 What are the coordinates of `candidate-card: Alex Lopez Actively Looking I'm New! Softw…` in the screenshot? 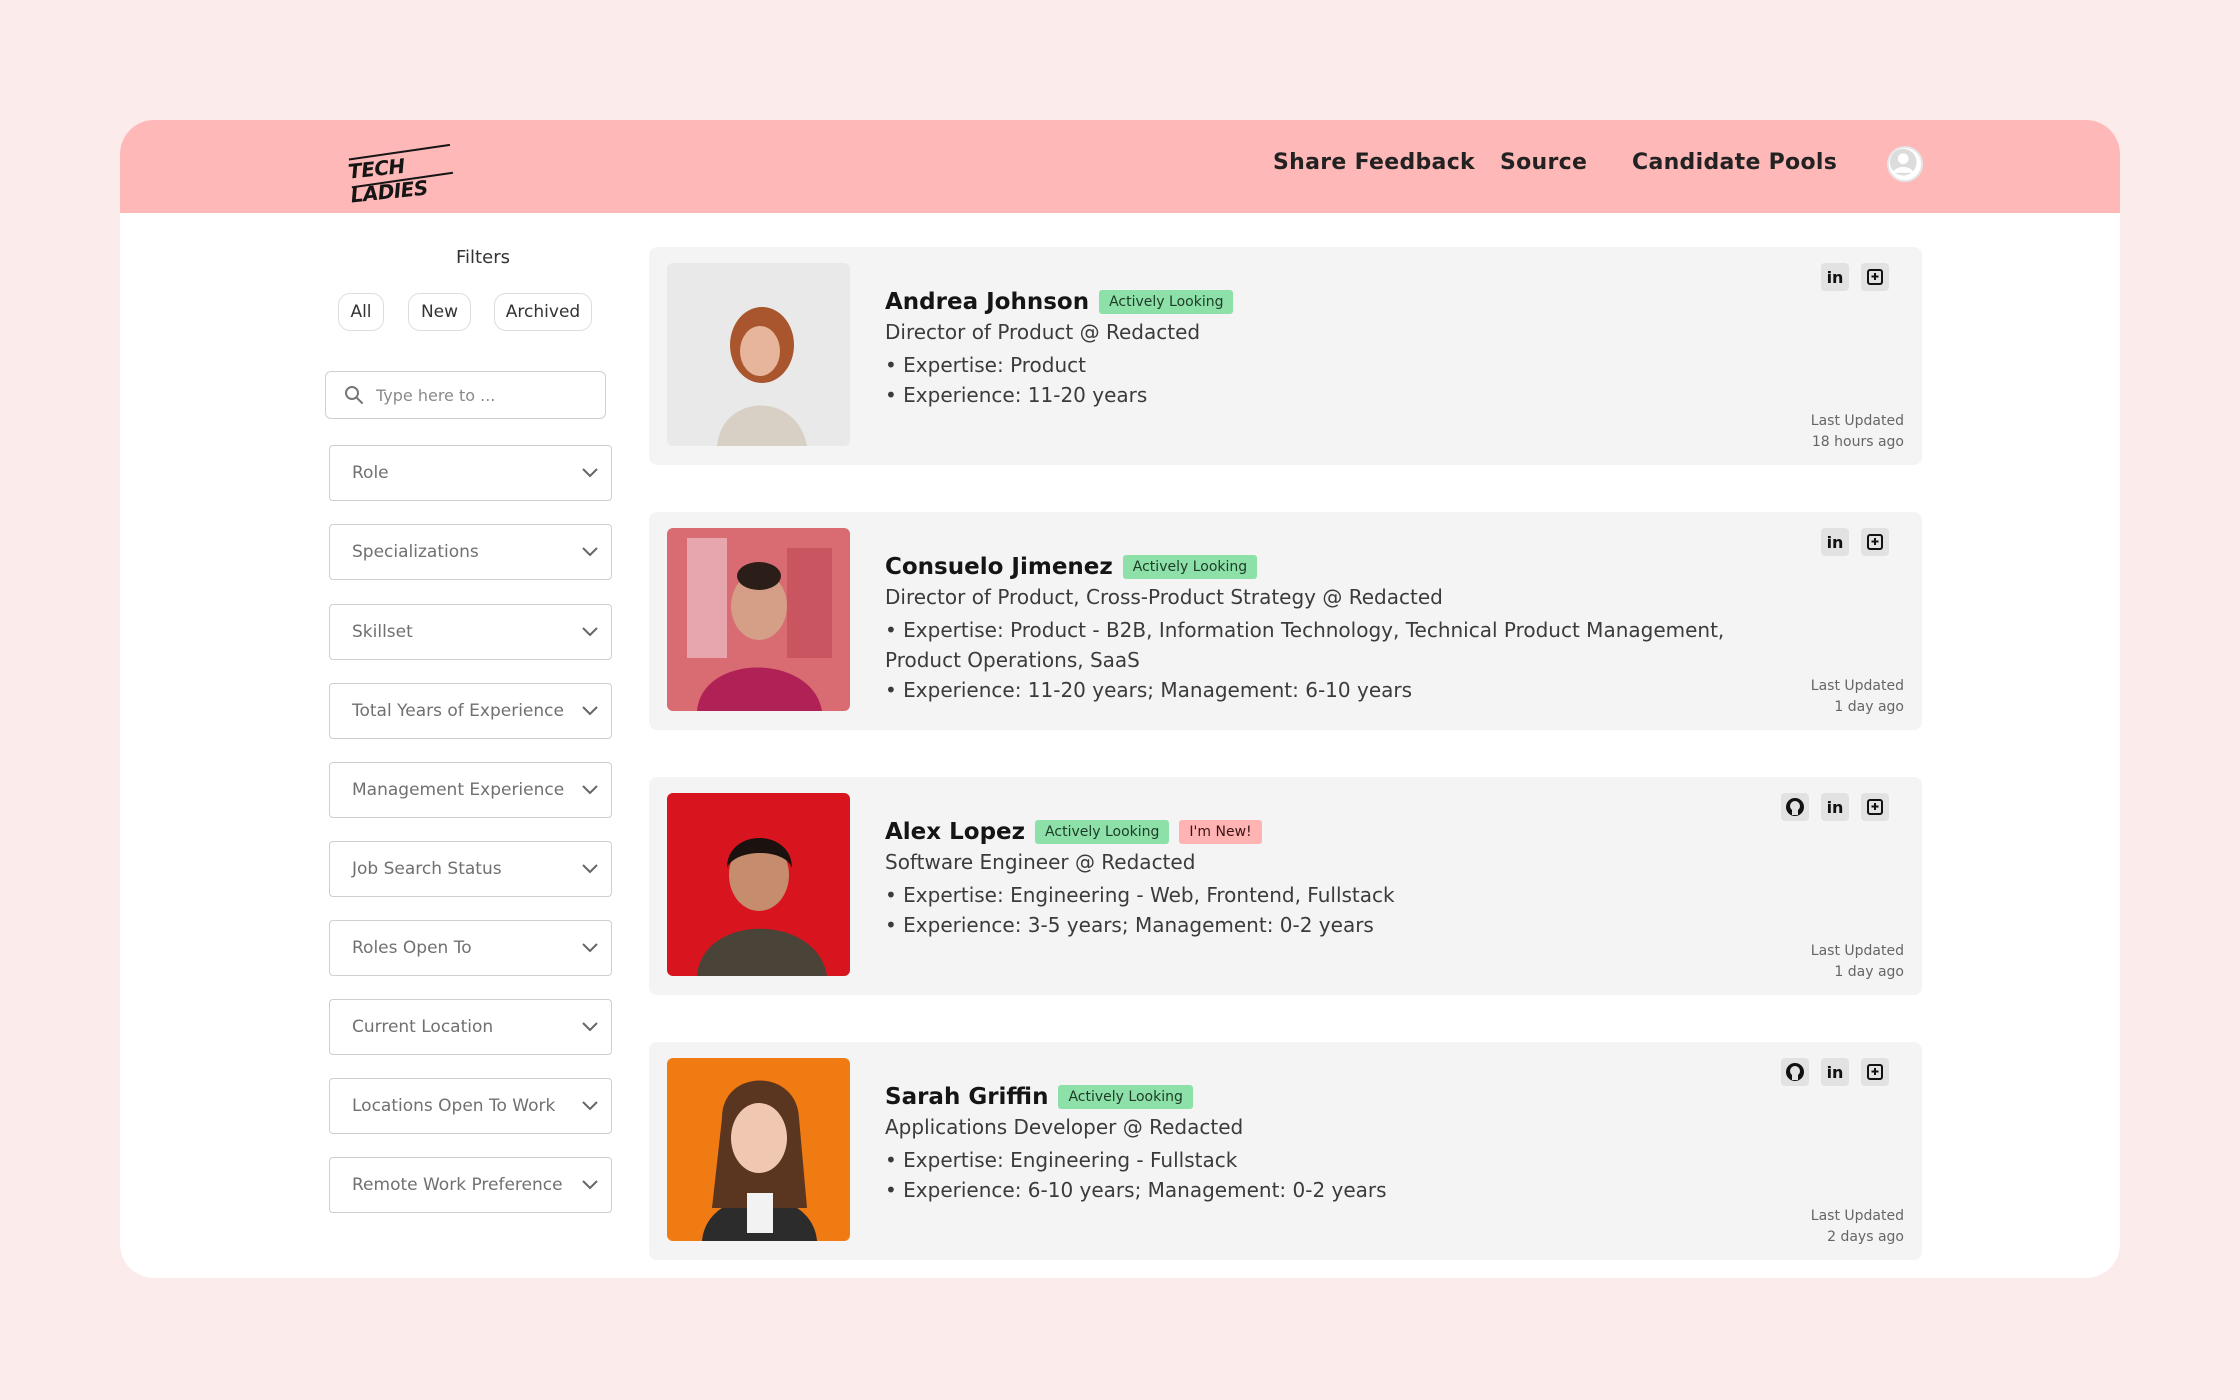 It's located at (1285, 886).